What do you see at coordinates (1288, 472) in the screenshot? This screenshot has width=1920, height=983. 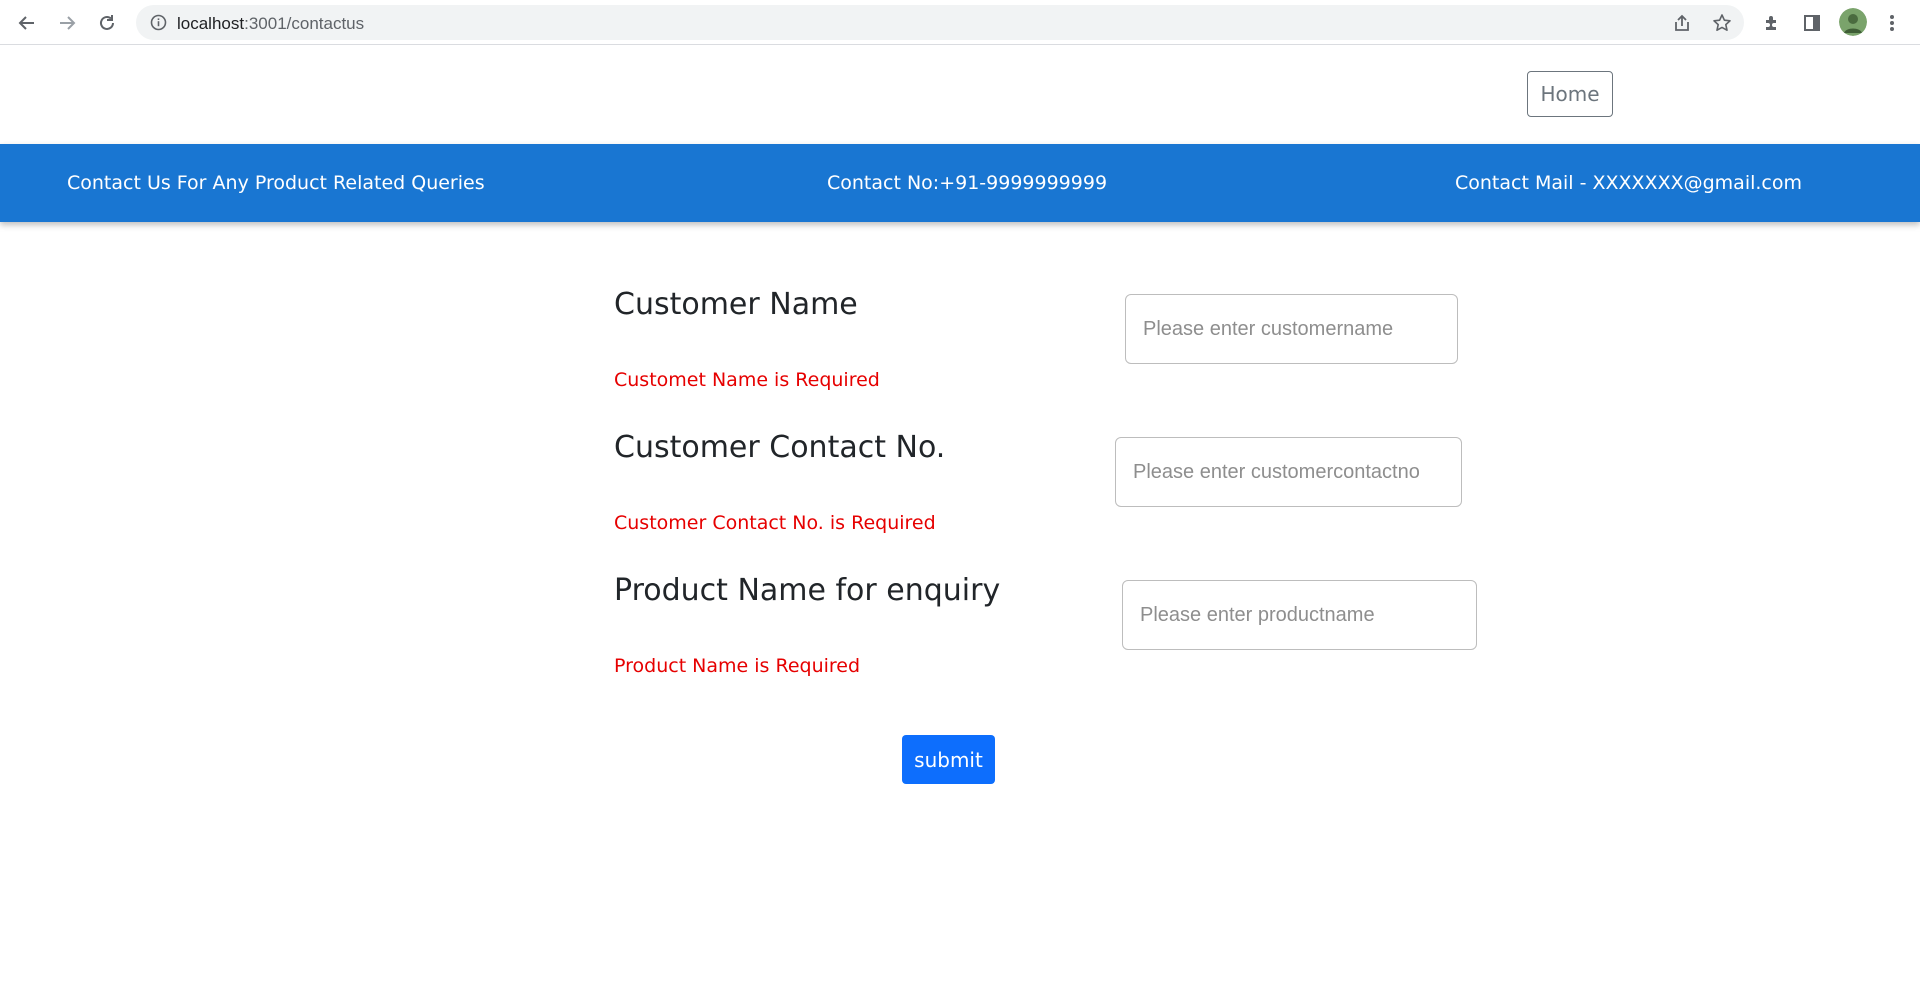 I see `customer-contact-input` at bounding box center [1288, 472].